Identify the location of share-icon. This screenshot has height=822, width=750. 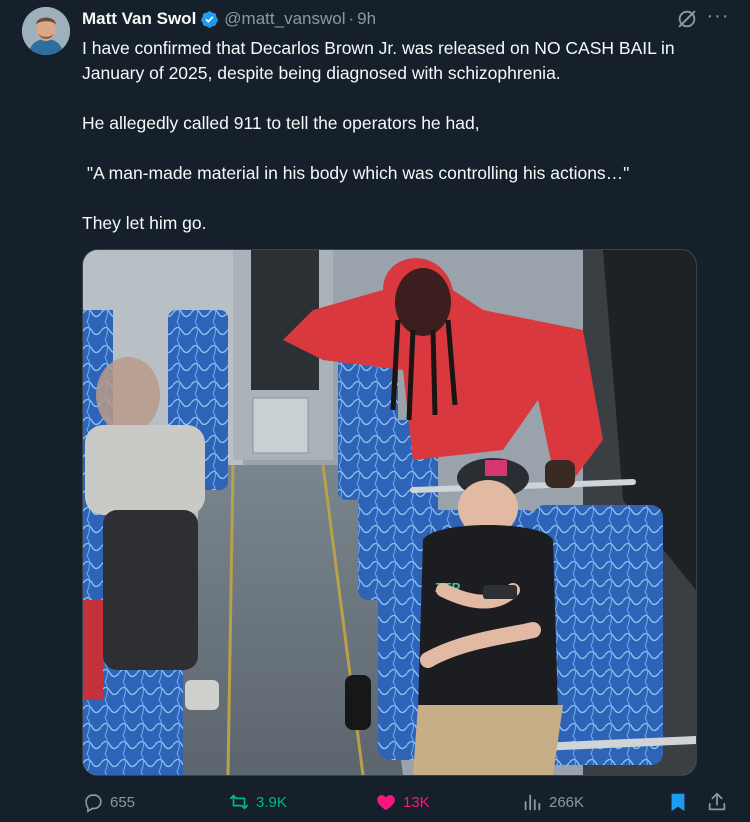
(717, 802).